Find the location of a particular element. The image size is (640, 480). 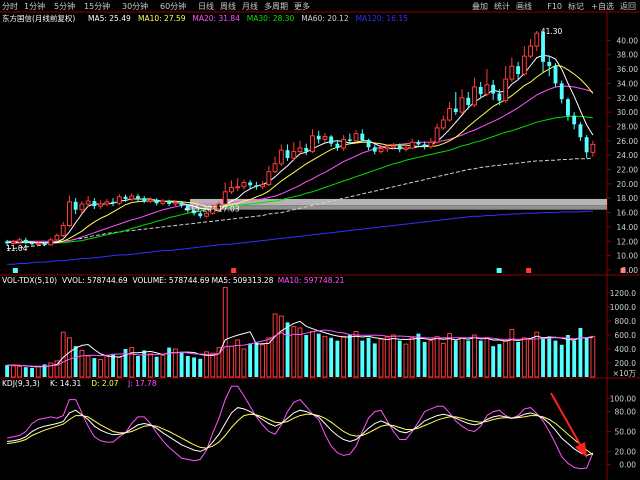

toolbar-right-item: 统计 is located at coordinates (502, 6).